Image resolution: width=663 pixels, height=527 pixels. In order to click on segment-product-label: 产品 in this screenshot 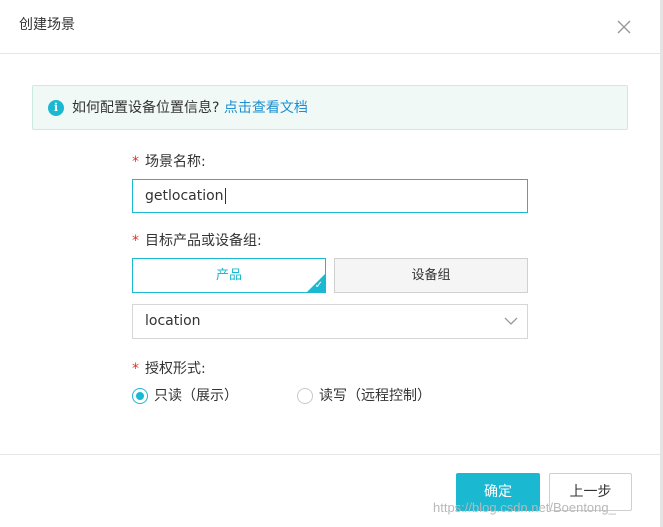, I will do `click(228, 275)`.